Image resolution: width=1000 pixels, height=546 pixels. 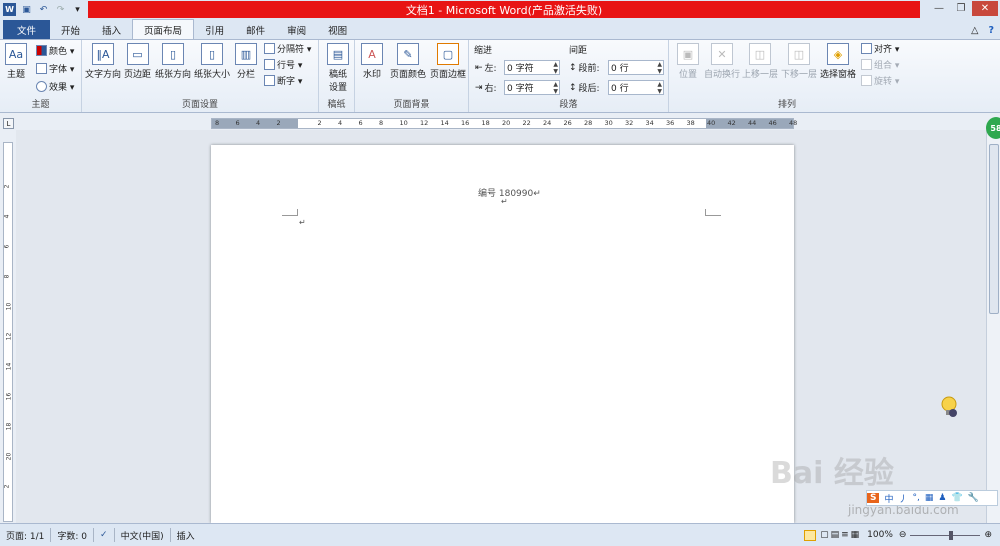 What do you see at coordinates (951, 535) in the screenshot?
I see `zoom-slider-thumb` at bounding box center [951, 535].